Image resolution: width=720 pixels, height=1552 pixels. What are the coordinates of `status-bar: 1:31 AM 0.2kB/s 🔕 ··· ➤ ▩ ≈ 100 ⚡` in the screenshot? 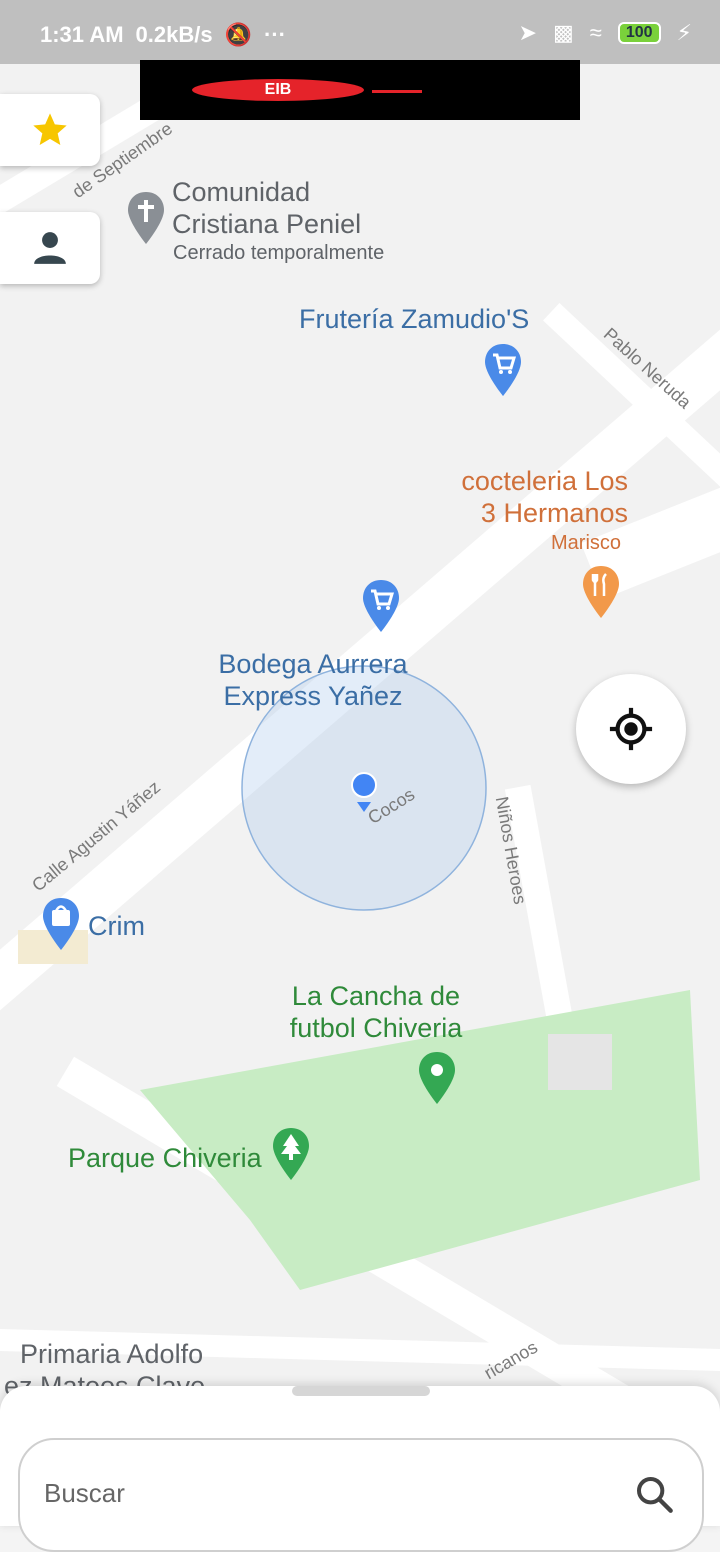 It's located at (360, 32).